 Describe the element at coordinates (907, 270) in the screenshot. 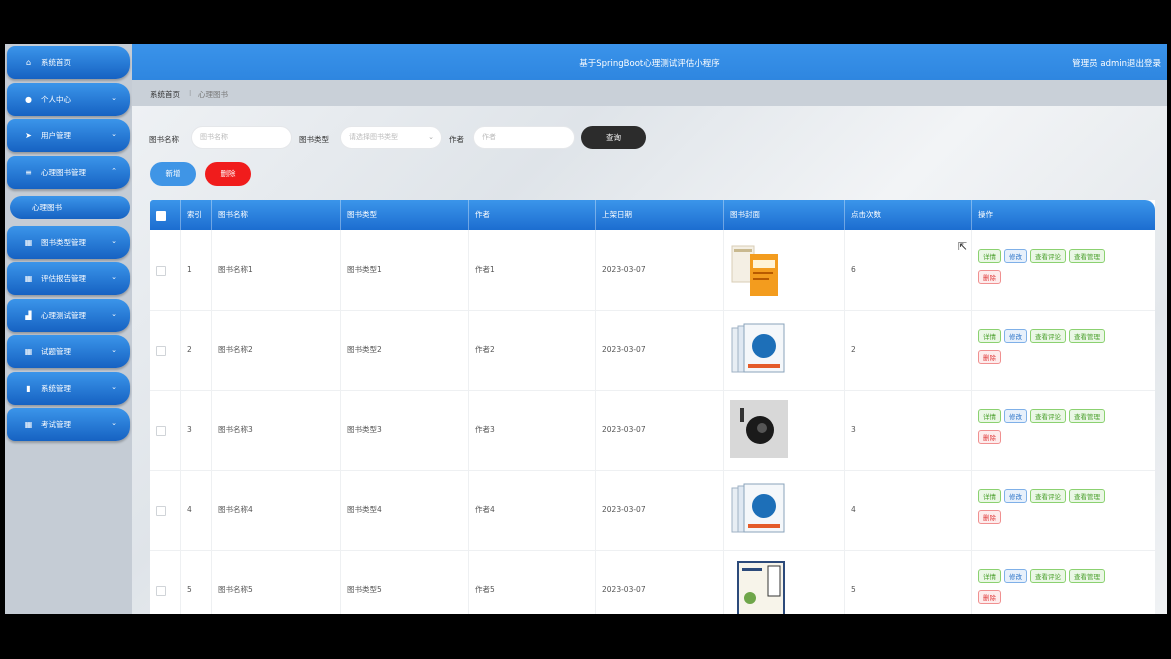

I see `cell-clicks: 6` at that location.